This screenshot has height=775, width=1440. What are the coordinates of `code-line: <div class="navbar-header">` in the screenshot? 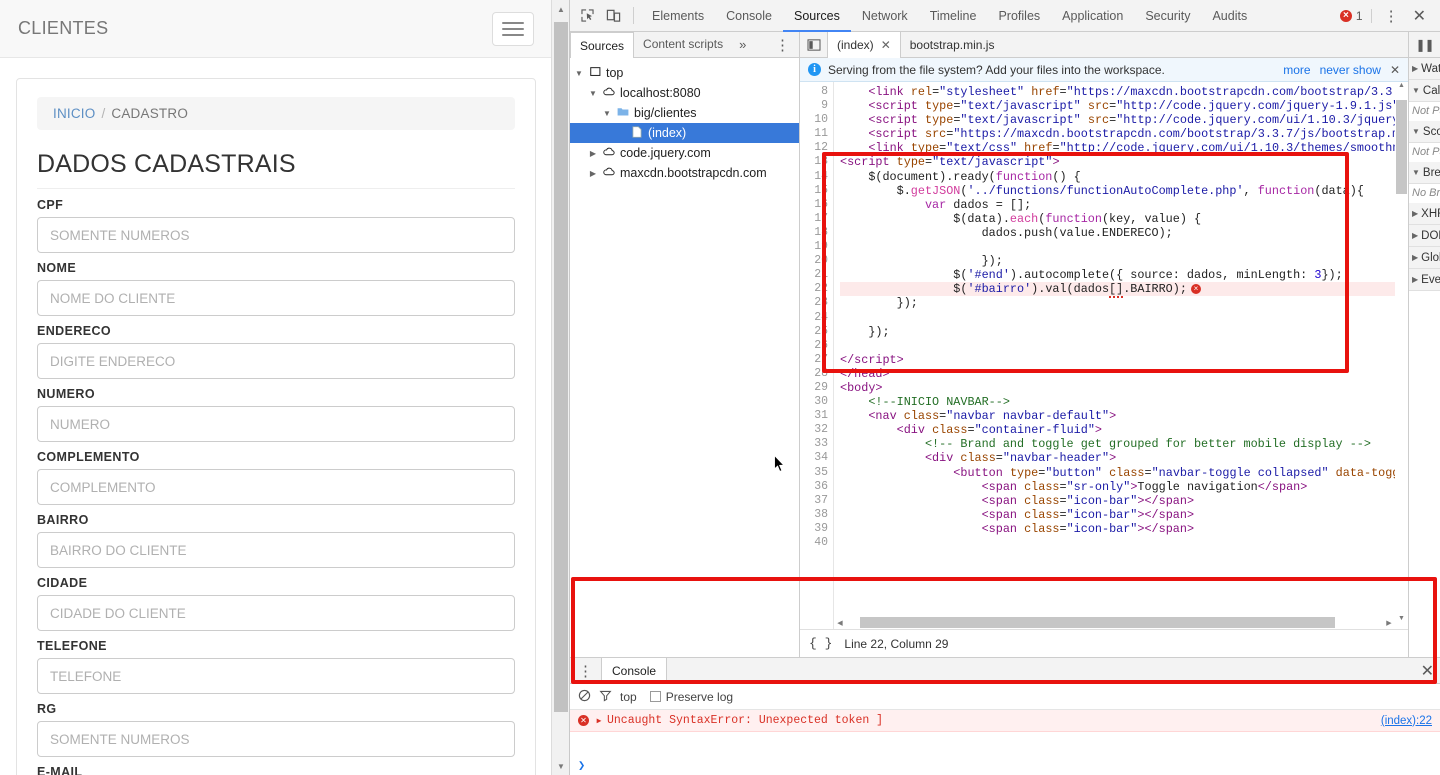 It's located at (1124, 458).